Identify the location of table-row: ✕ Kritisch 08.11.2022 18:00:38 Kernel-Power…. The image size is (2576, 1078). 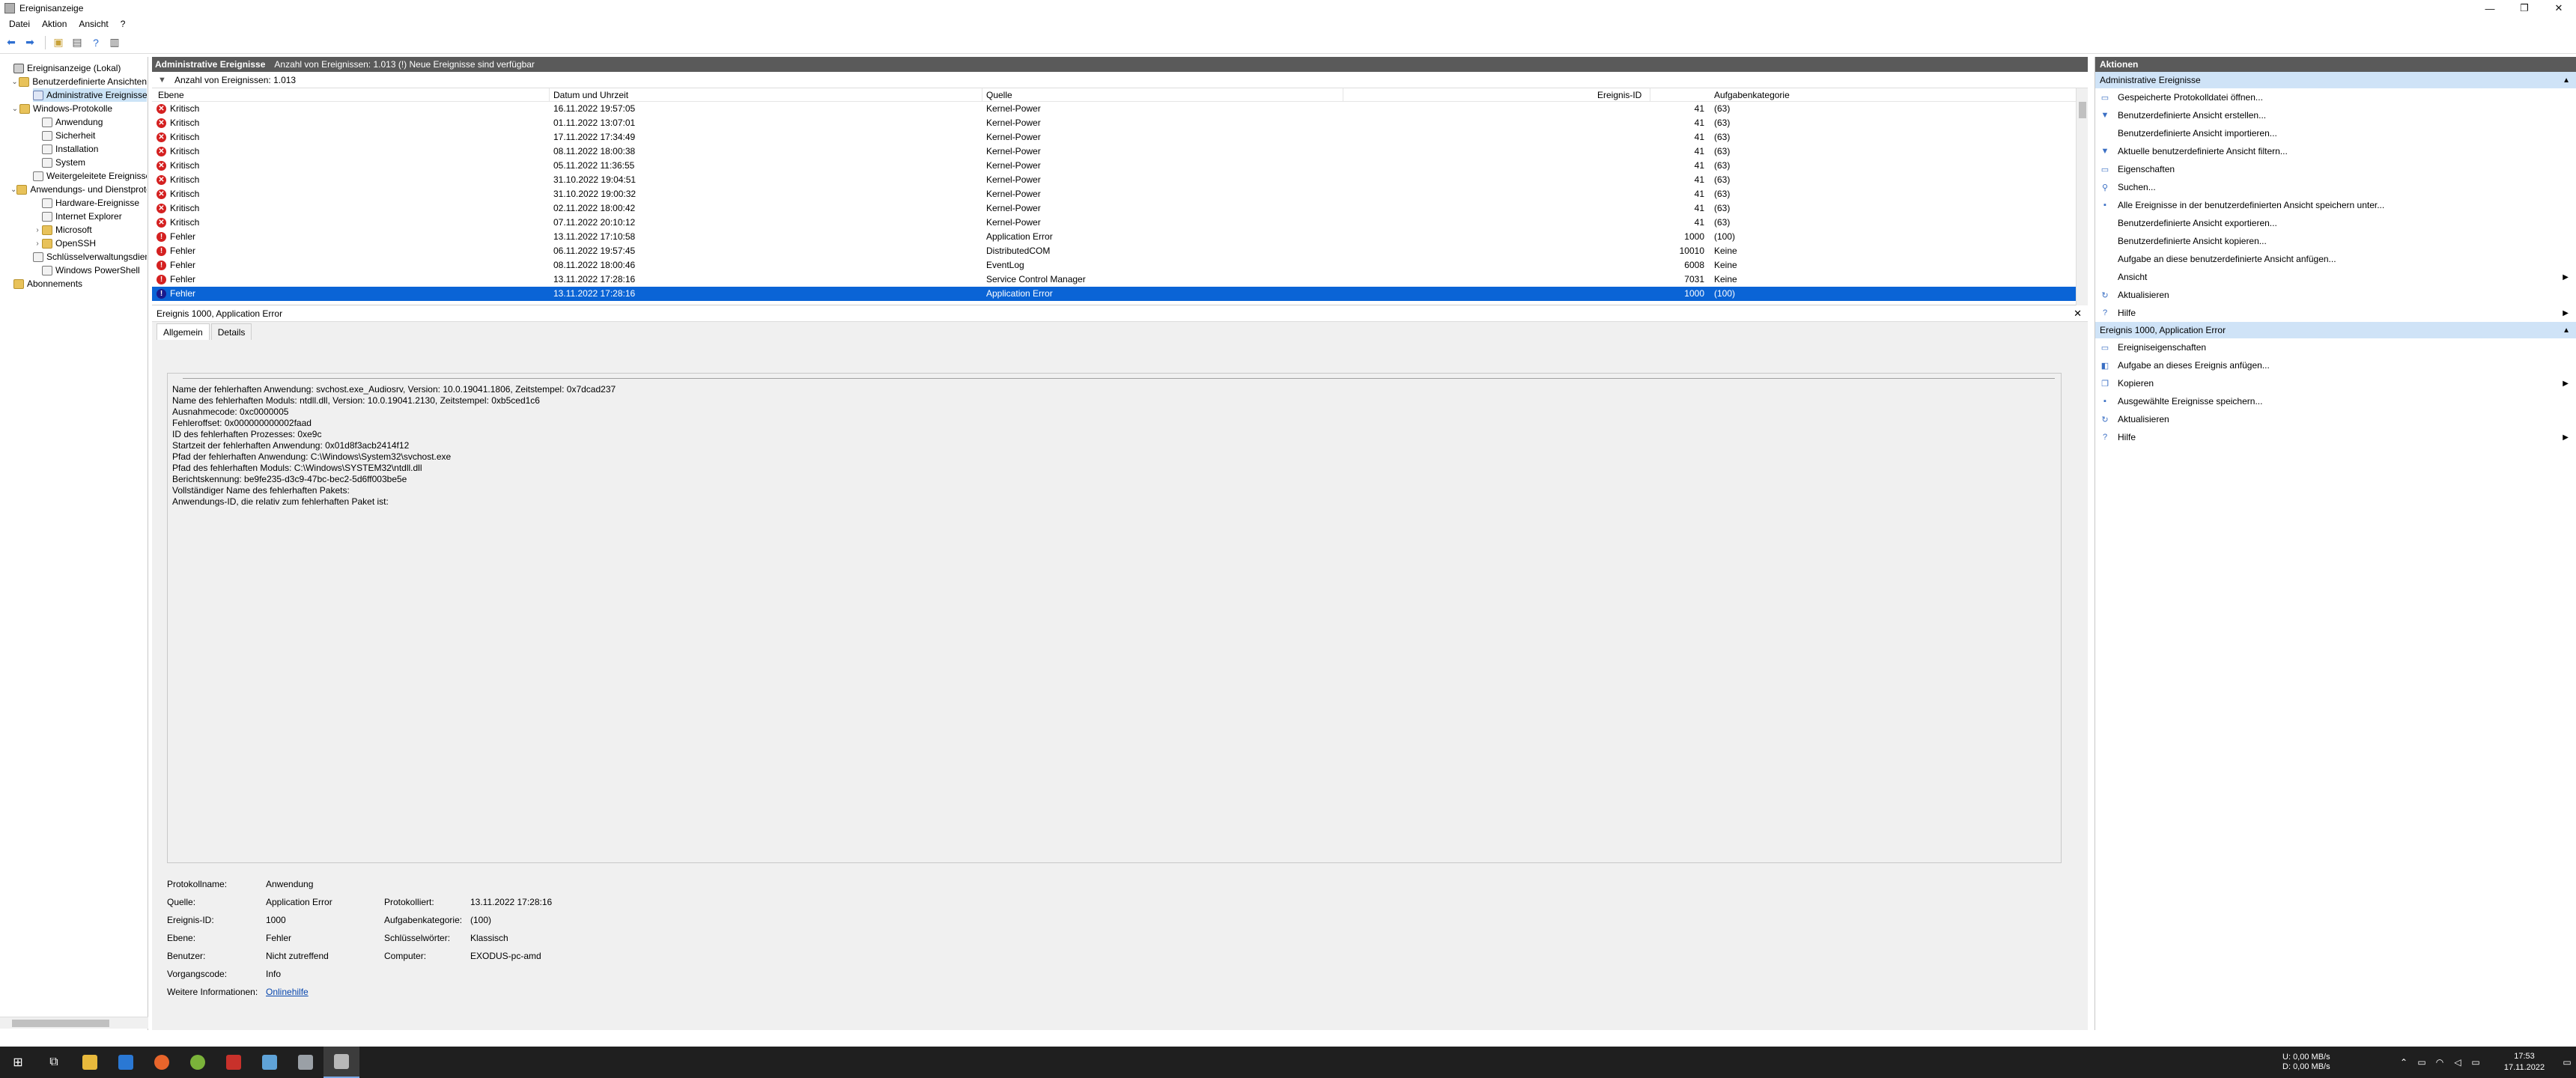
(1120, 151).